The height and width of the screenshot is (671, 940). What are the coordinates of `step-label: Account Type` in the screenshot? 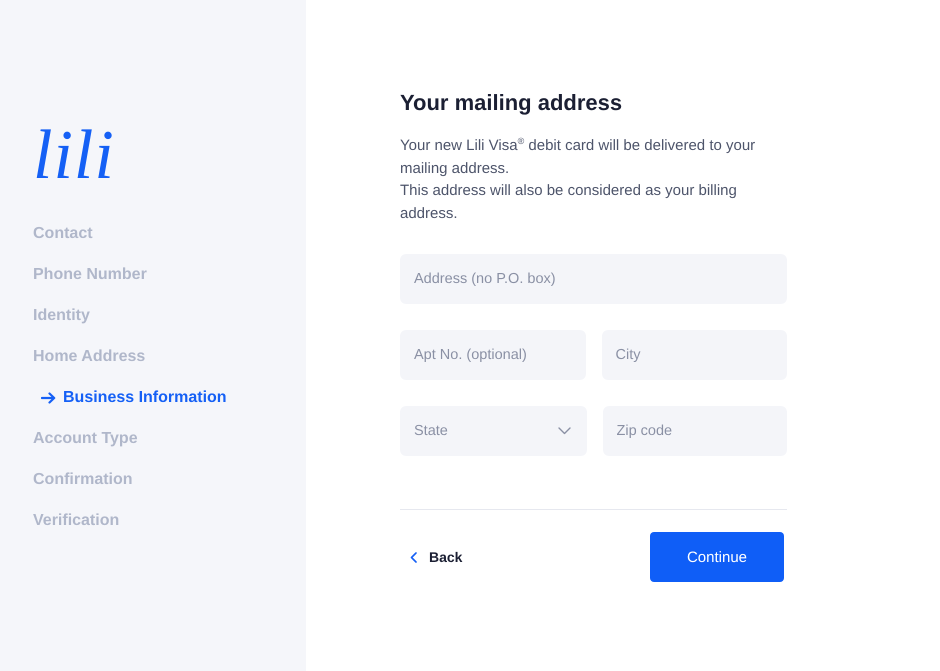 It's located at (85, 438).